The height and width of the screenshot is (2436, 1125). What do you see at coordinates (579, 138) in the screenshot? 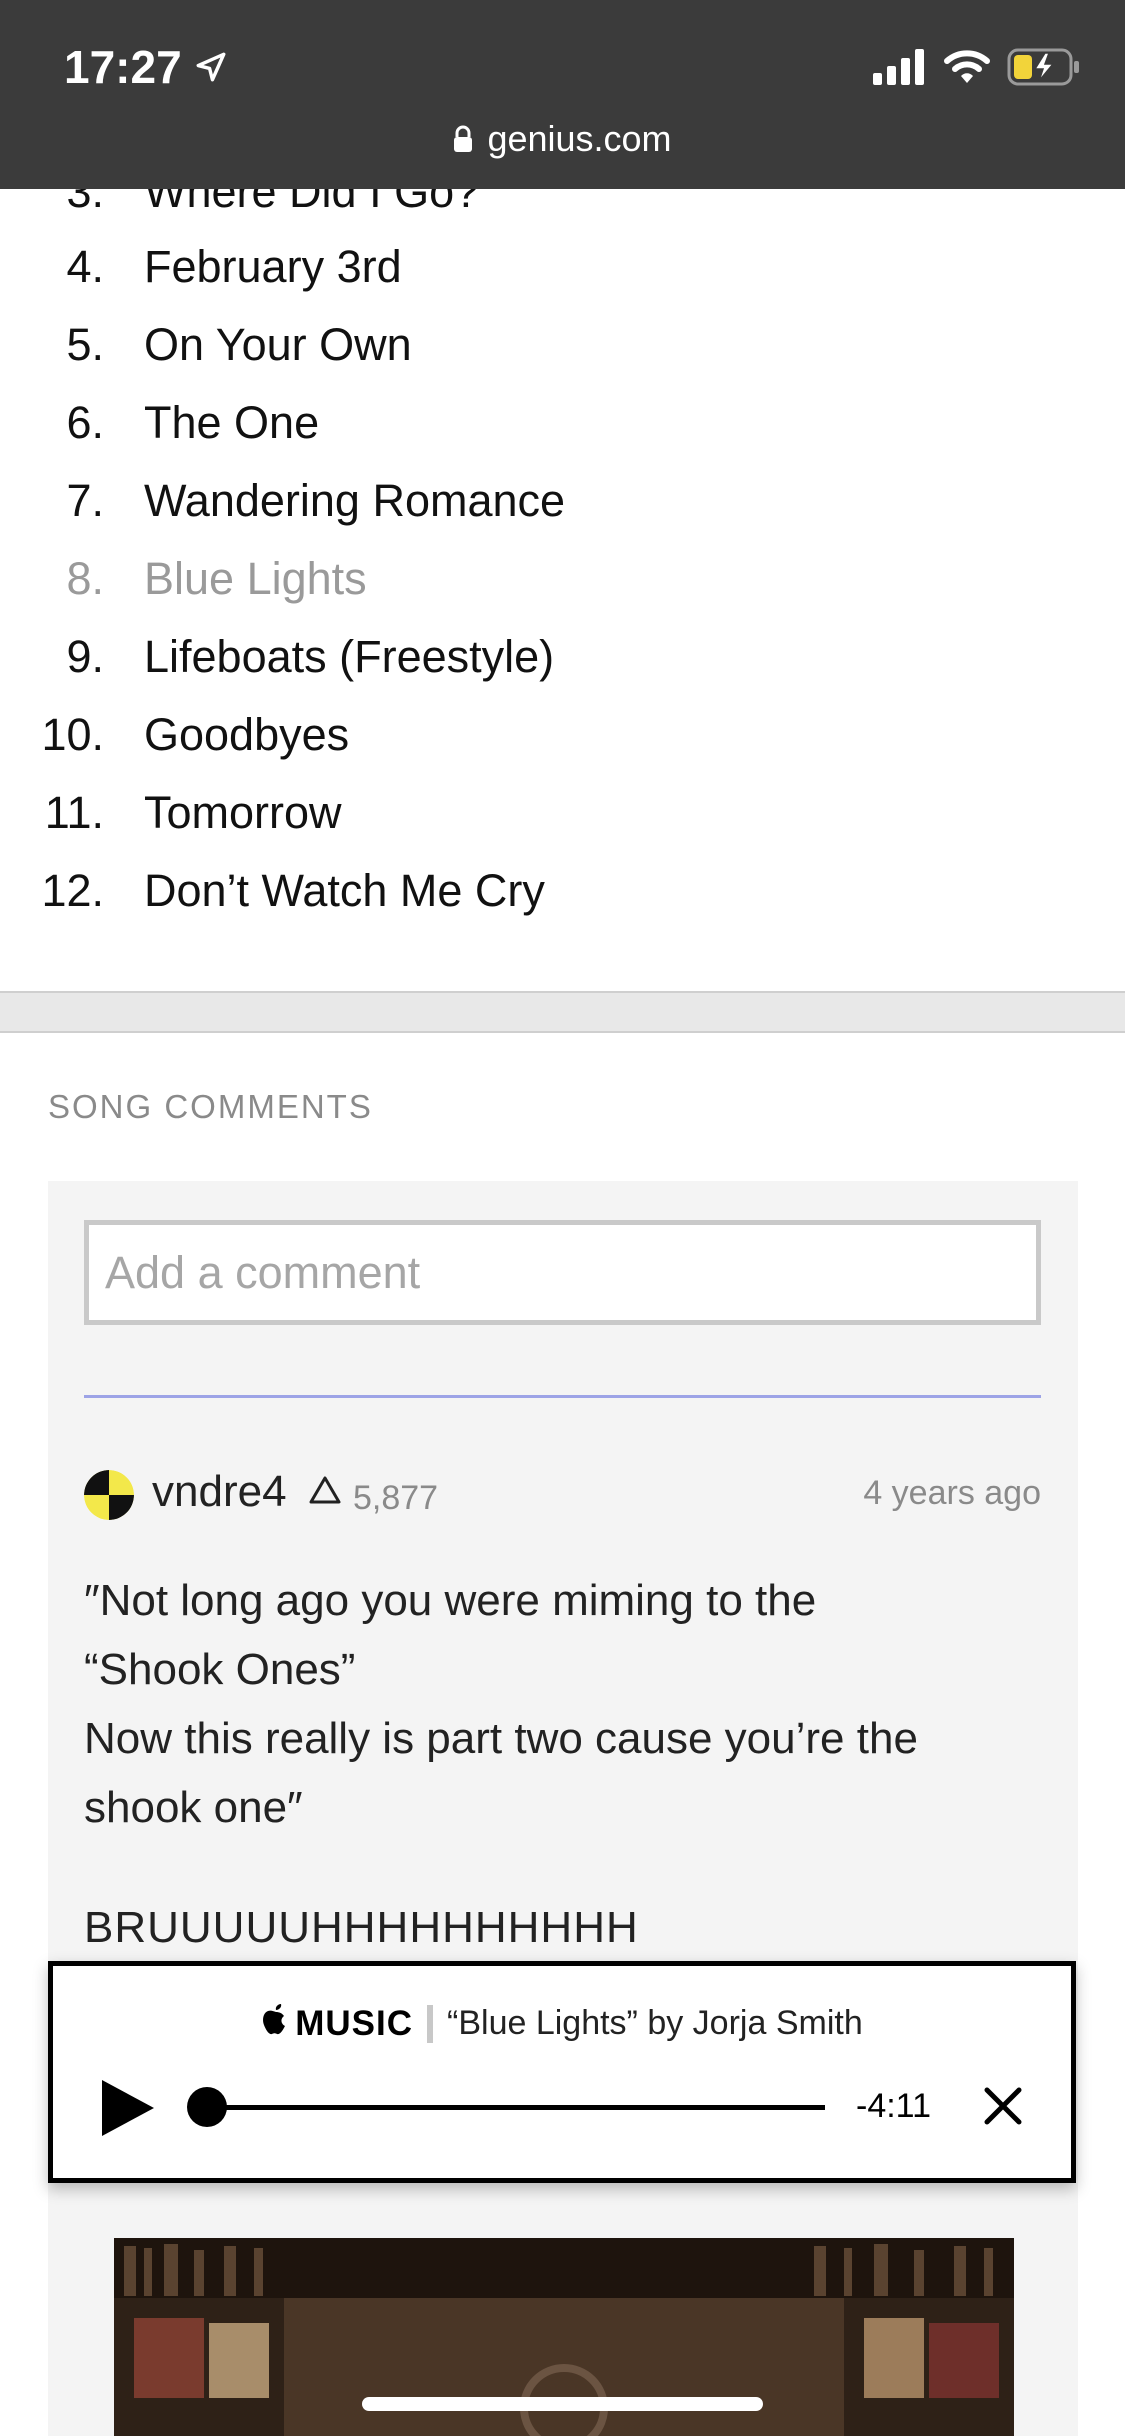
I see `url-text: genius.com` at bounding box center [579, 138].